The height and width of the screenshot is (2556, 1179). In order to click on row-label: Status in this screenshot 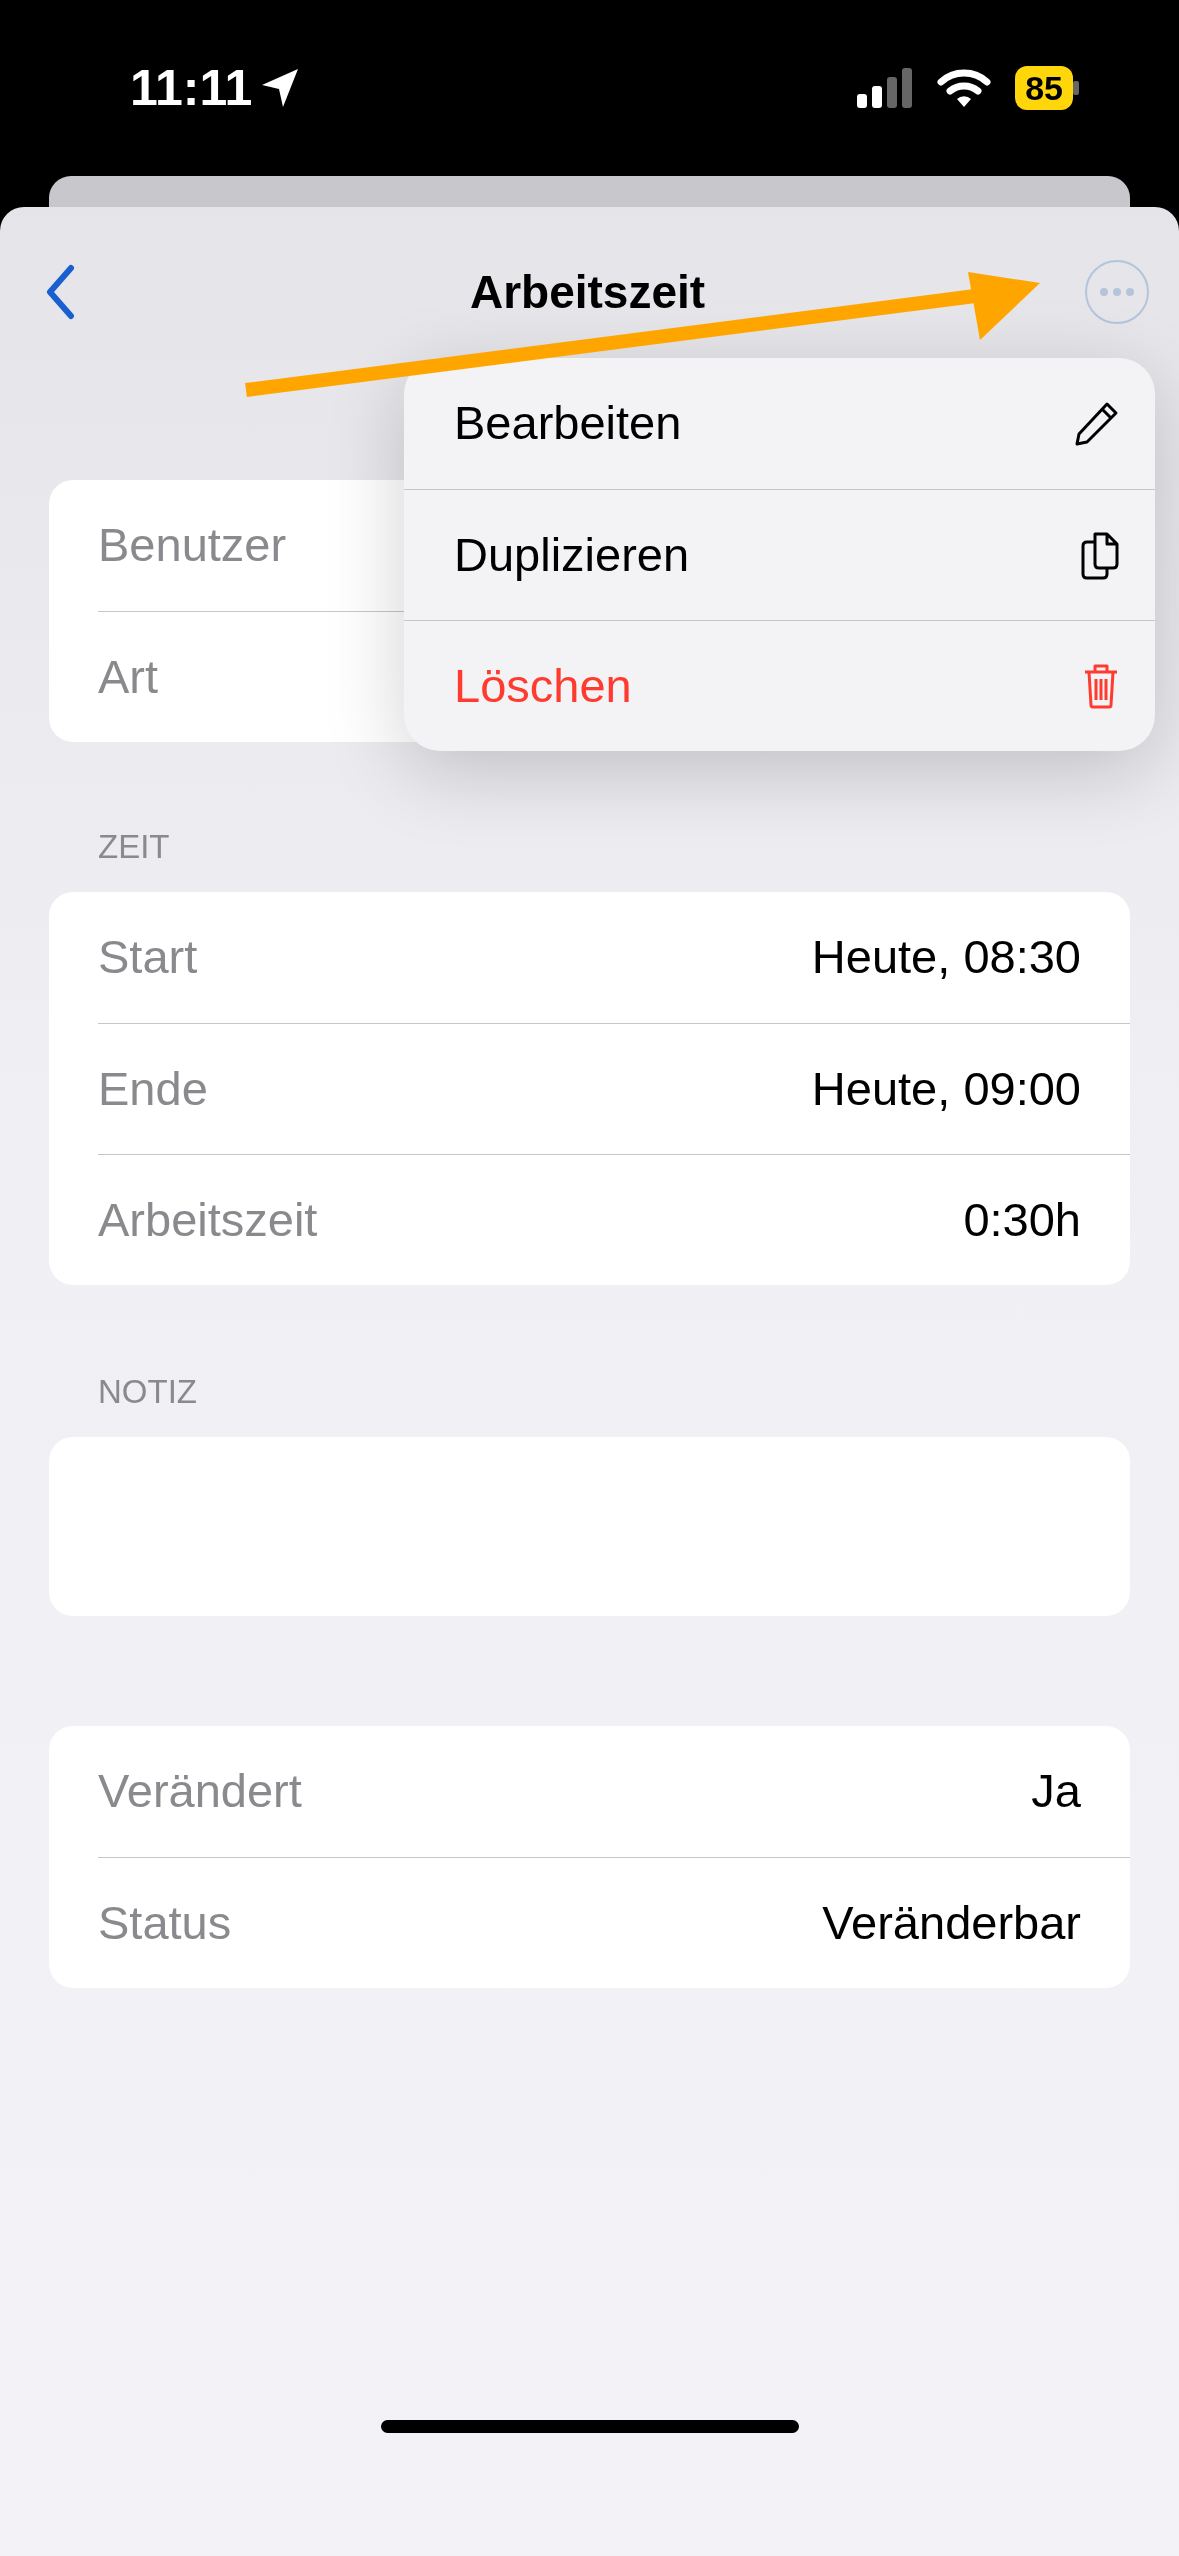, I will do `click(165, 1922)`.